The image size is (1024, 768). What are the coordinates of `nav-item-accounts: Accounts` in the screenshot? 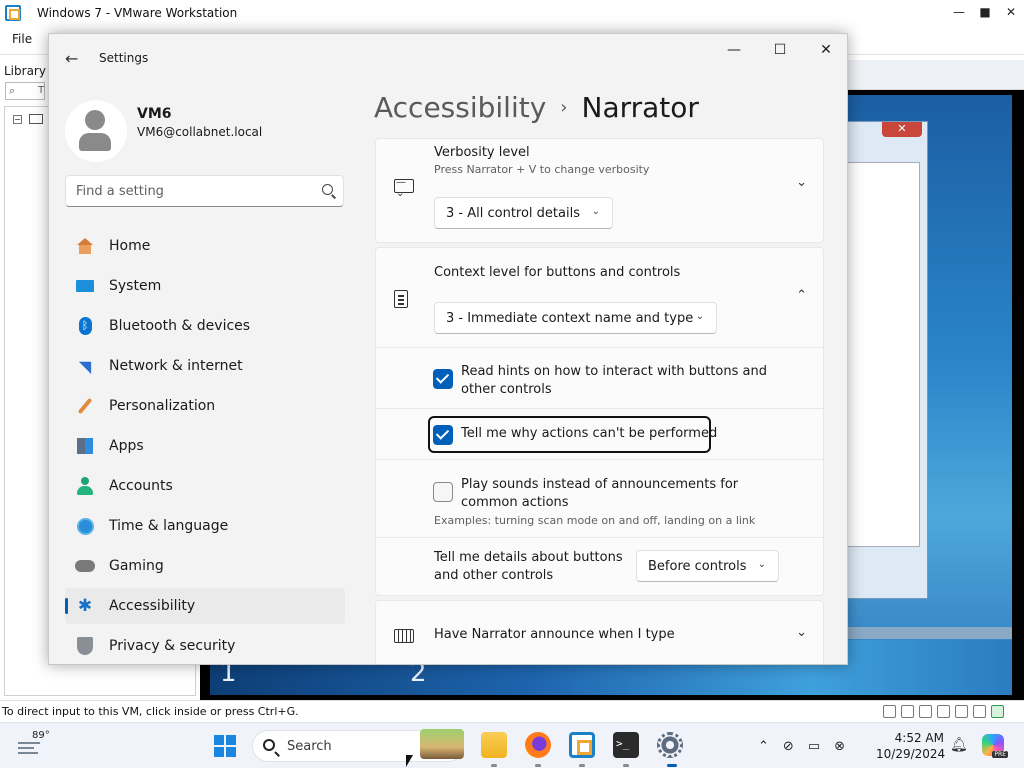 It's located at (205, 486).